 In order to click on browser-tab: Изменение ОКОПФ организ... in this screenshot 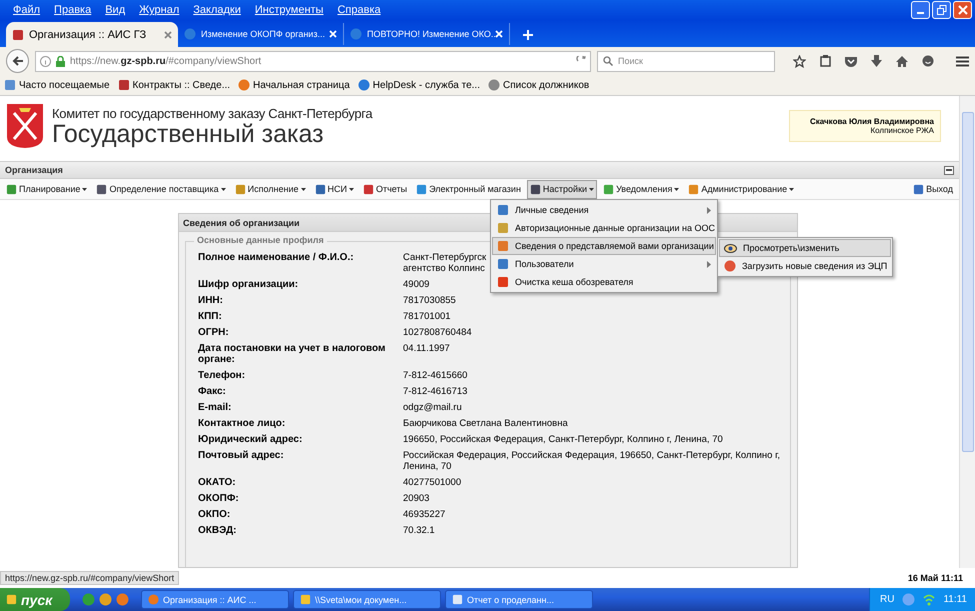, I will do `click(261, 34)`.